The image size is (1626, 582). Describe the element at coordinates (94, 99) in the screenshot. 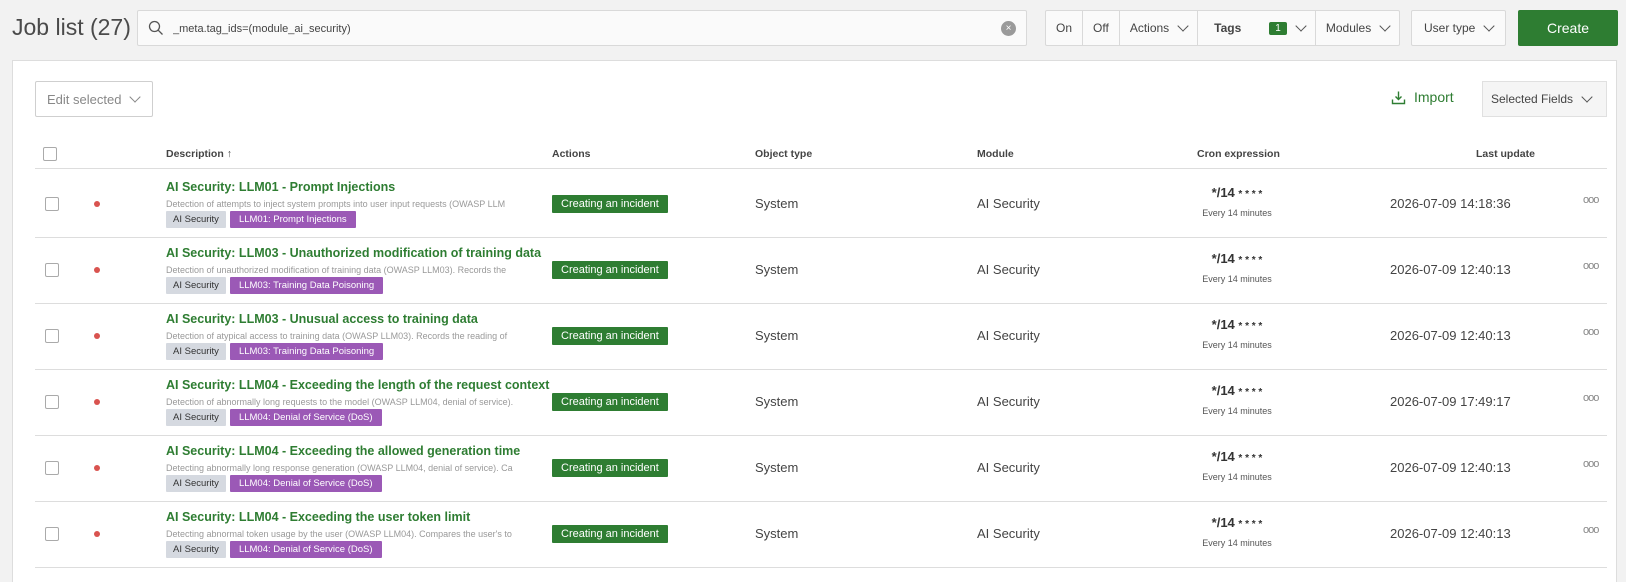

I see `edit-selected-dropdown: Edit selected` at that location.